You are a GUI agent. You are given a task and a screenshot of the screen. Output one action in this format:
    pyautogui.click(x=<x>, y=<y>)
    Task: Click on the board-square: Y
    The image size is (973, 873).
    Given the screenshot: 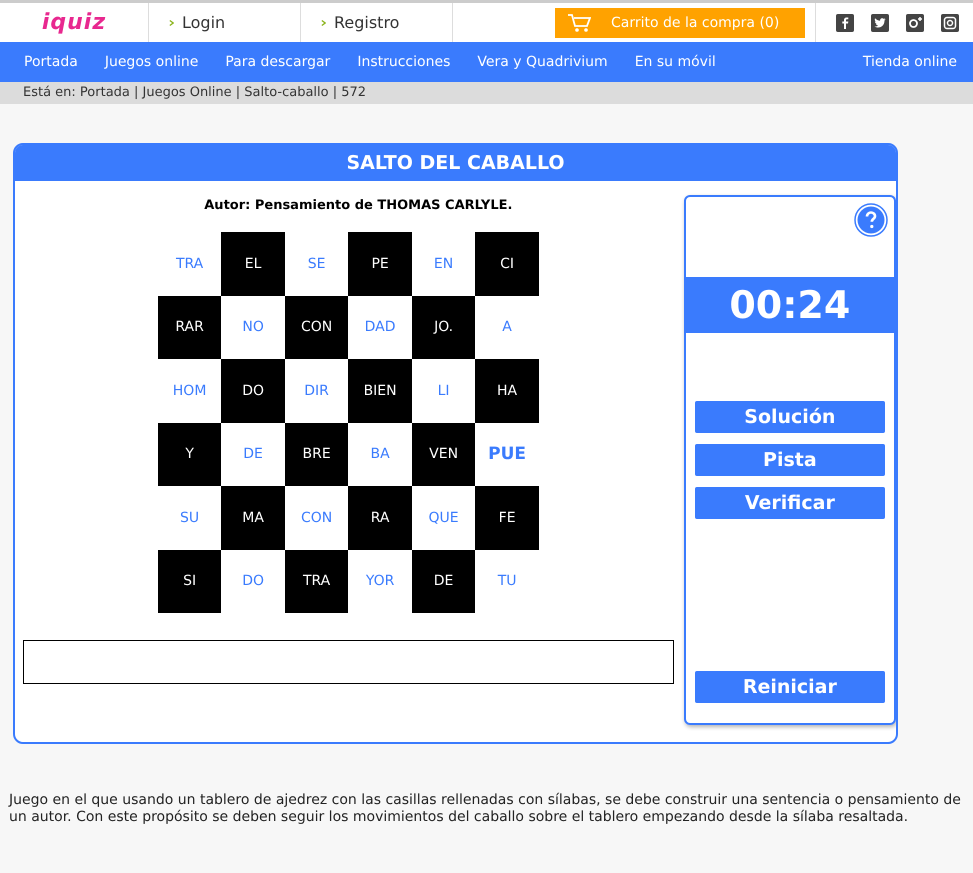 What is the action you would take?
    pyautogui.click(x=190, y=454)
    